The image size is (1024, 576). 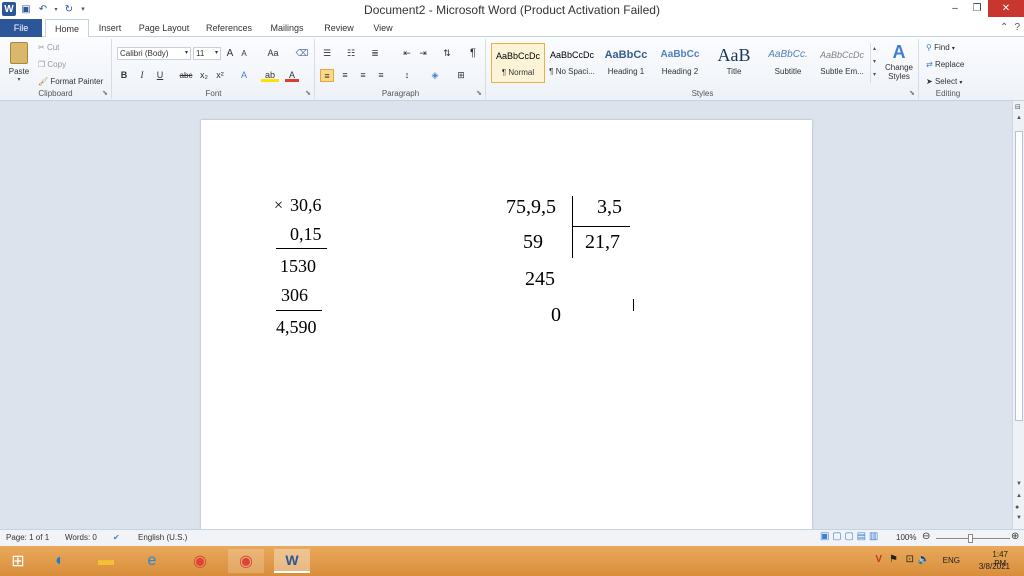 What do you see at coordinates (19, 63) in the screenshot?
I see `paste-button: Paste ▾` at bounding box center [19, 63].